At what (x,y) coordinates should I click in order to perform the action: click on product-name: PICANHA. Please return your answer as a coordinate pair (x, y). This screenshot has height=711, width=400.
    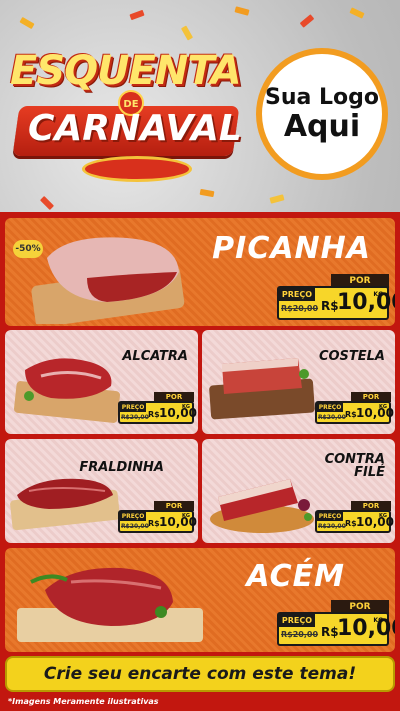
    Looking at the image, I should click on (291, 248).